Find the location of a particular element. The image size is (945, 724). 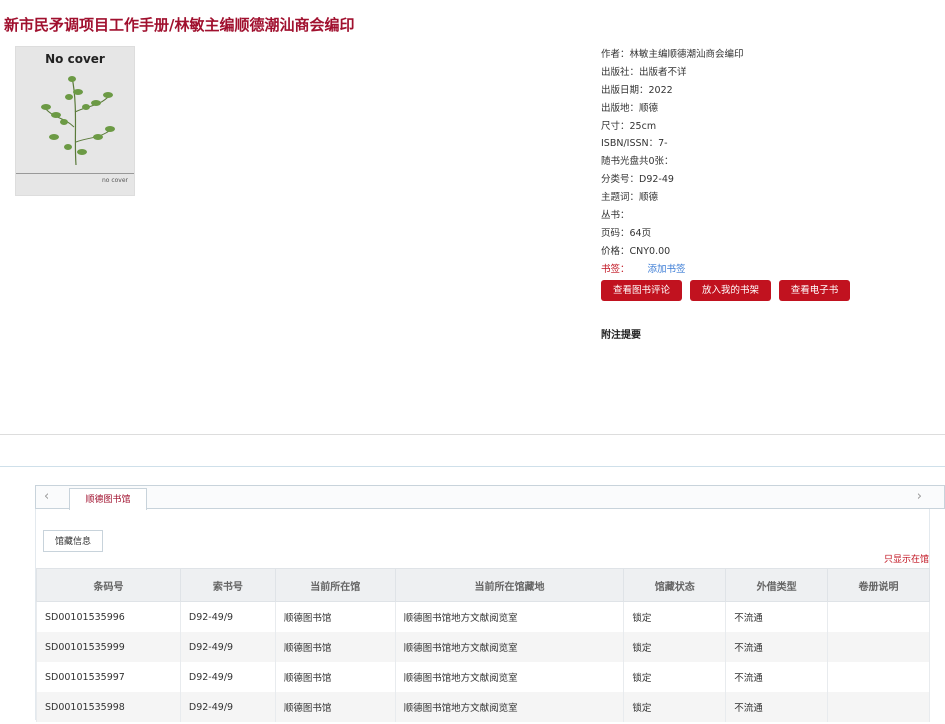

col-location: 当前所在馆藏地 is located at coordinates (509, 585).